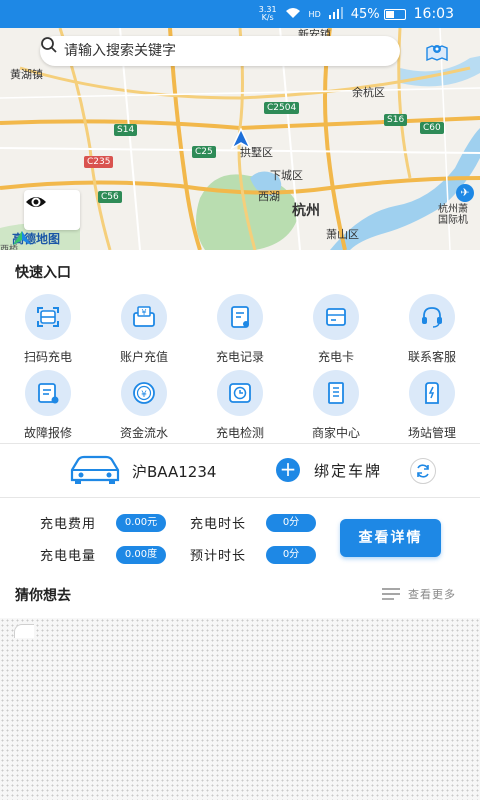  I want to click on map-label-xiacheng: 下城区, so click(286, 175).